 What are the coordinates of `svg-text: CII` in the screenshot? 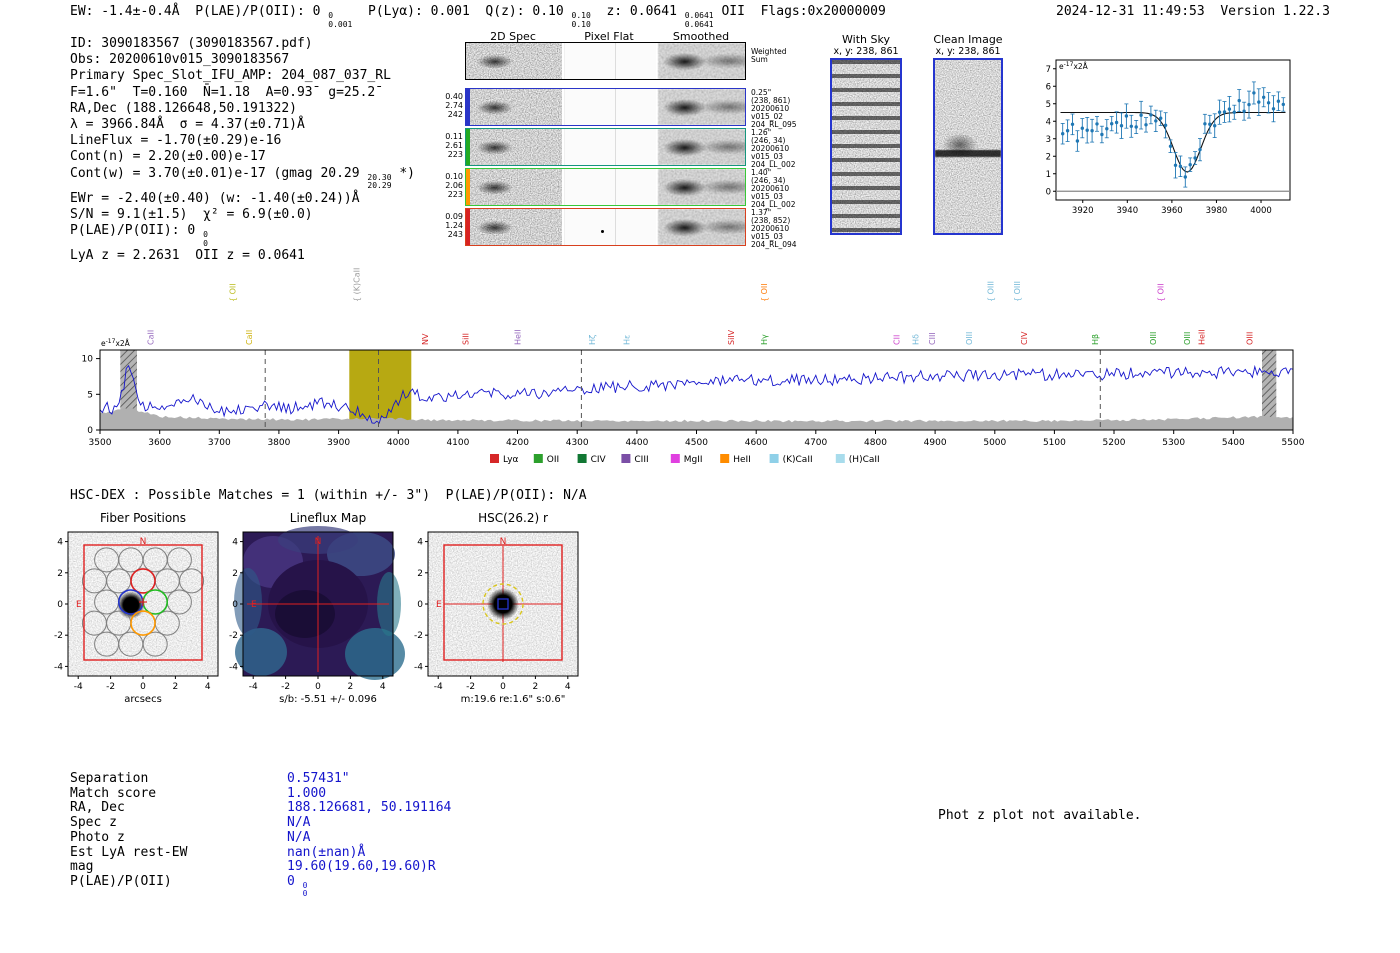 It's located at (896, 340).